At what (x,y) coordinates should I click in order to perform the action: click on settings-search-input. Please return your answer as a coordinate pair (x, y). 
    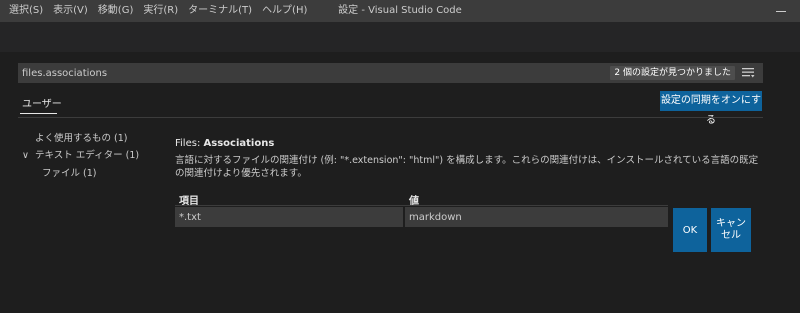
    Looking at the image, I should click on (318, 73).